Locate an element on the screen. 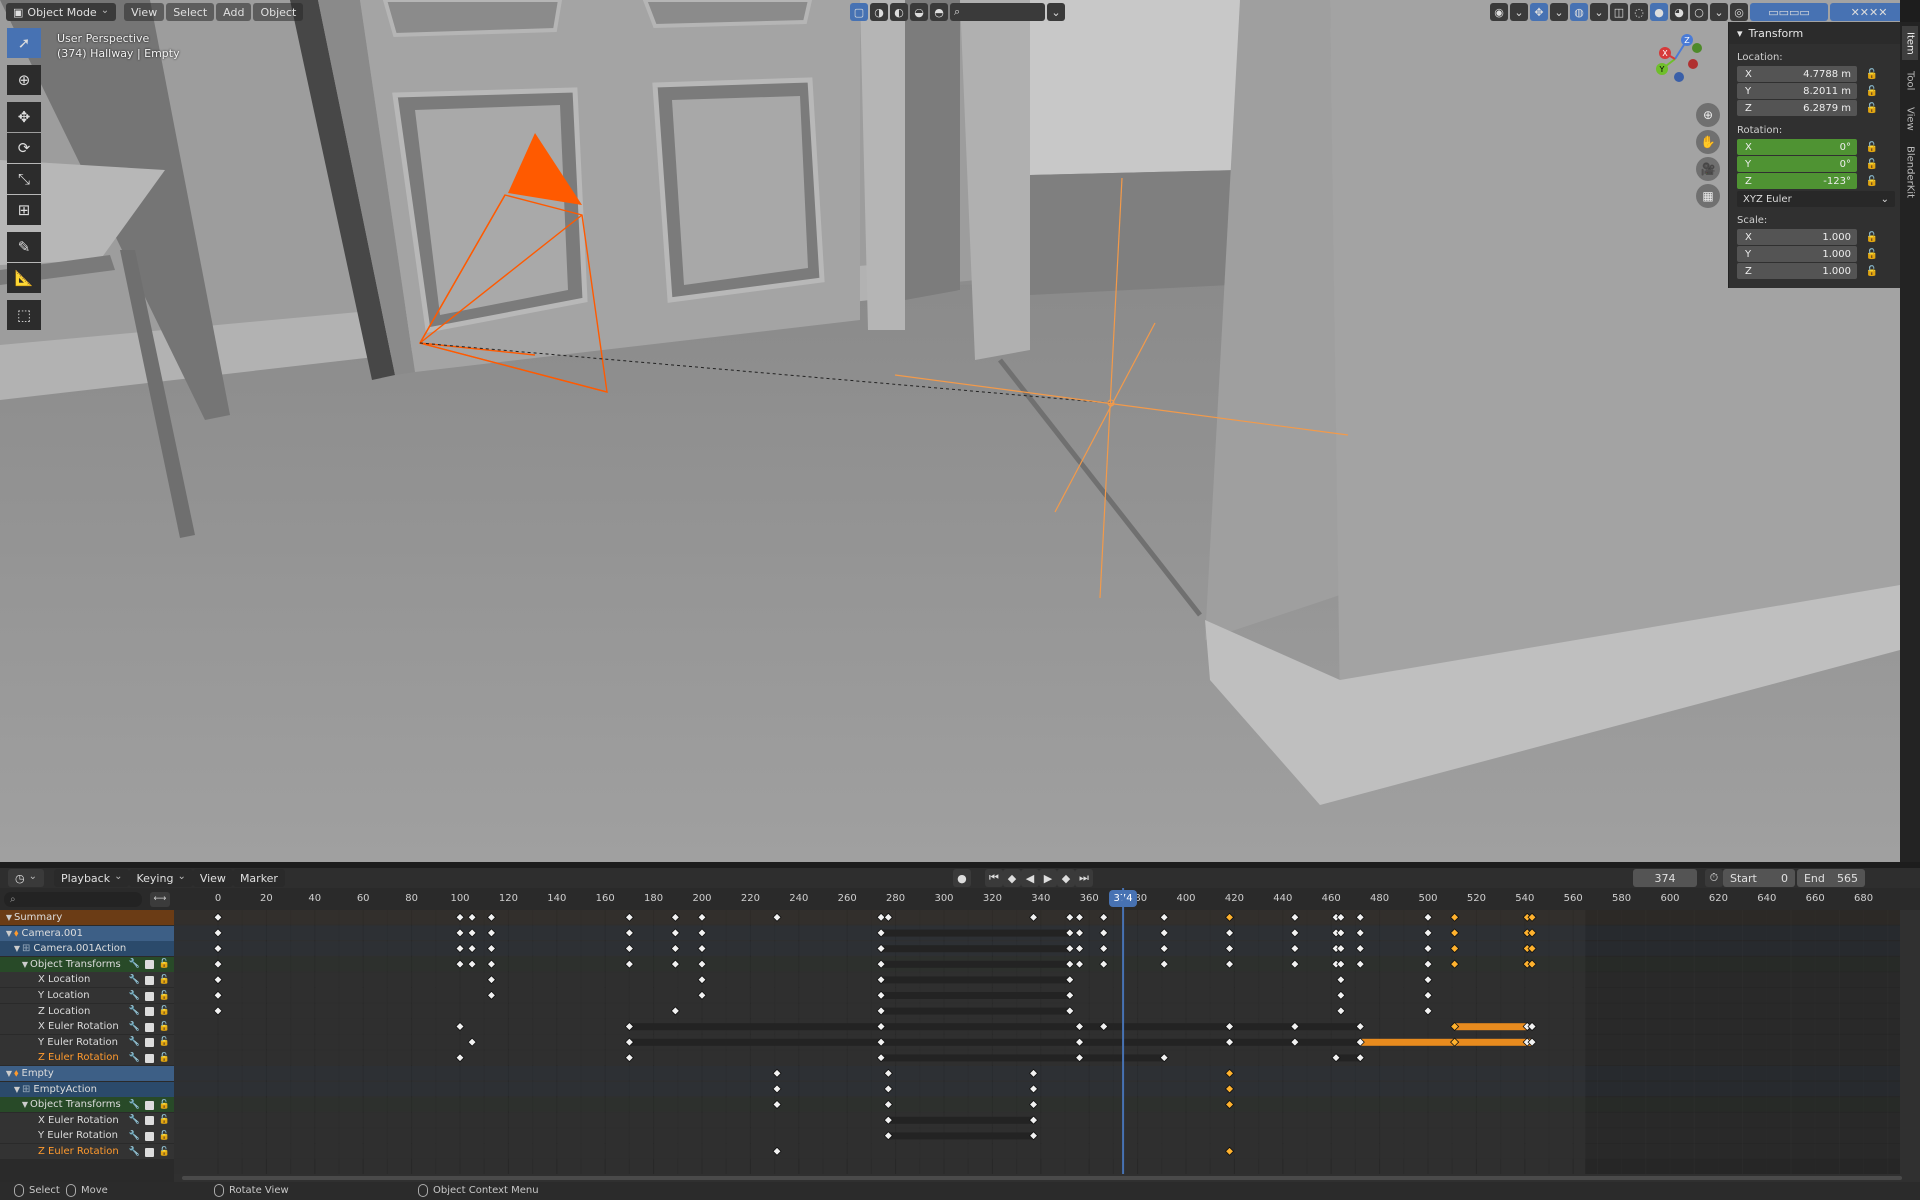 This screenshot has width=1920, height=1200. visibility-icon: ◉ is located at coordinates (1499, 12).